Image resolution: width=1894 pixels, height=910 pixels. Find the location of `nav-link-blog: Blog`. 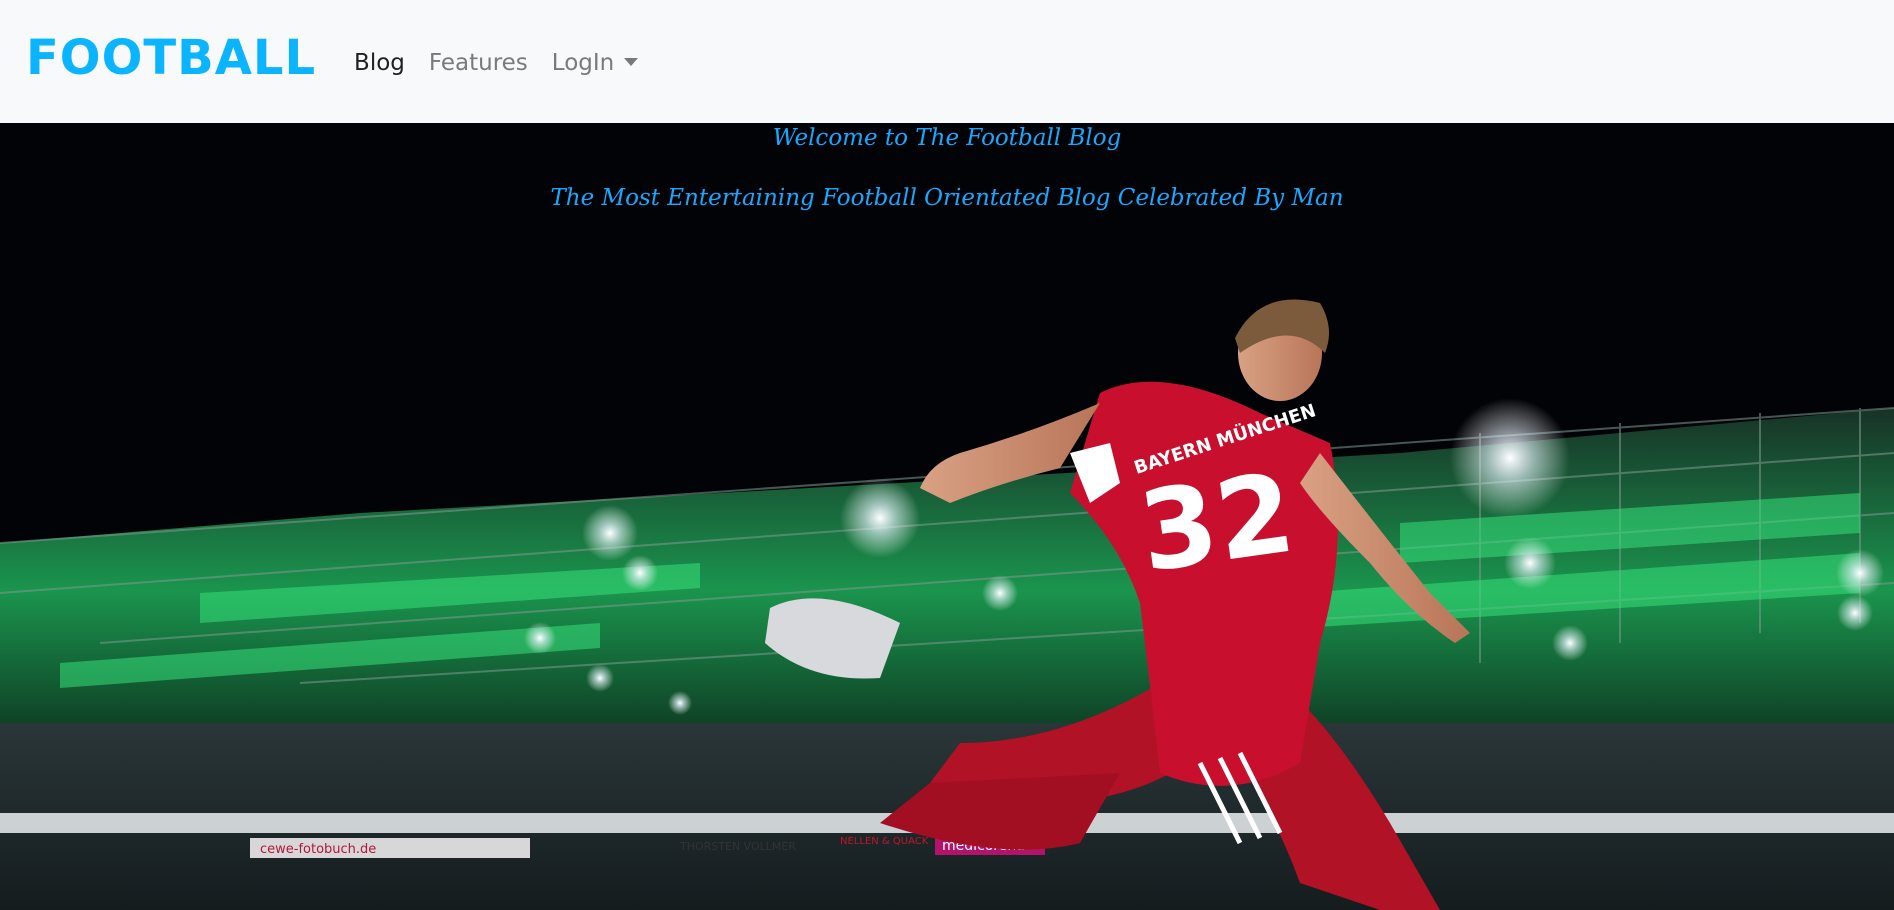

nav-link-blog: Blog is located at coordinates (379, 63).